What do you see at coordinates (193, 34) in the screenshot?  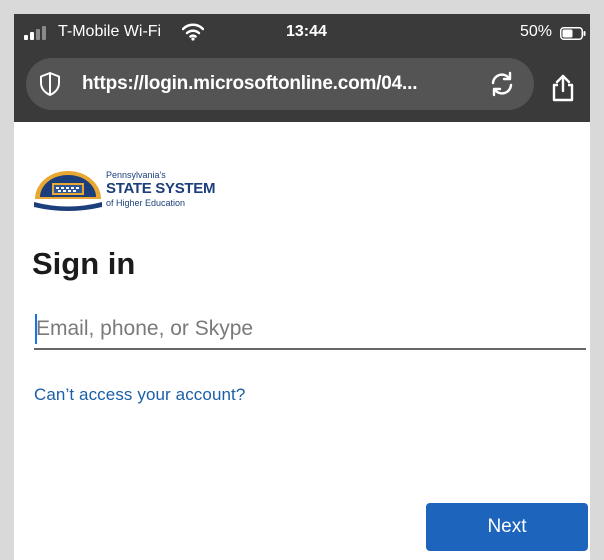 I see `wifi-icon` at bounding box center [193, 34].